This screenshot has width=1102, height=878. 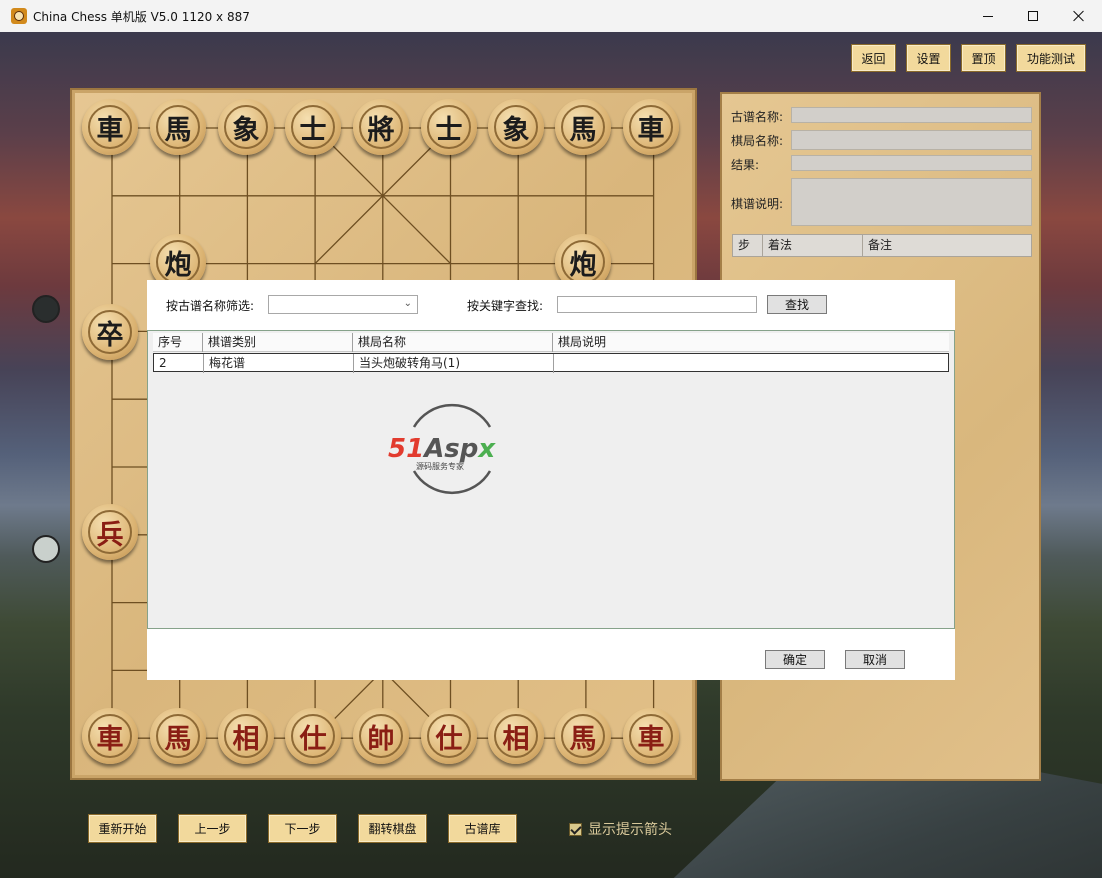 I want to click on flip-board-button: 翻转棋盘, so click(x=392, y=828).